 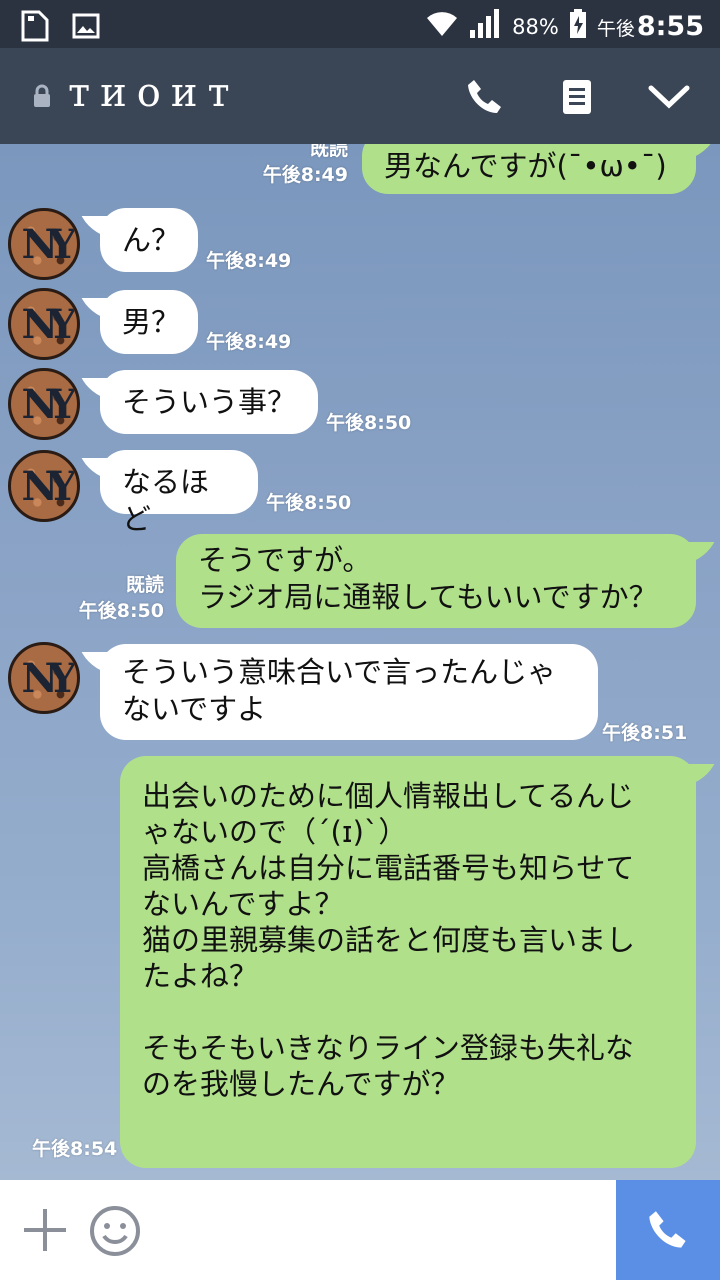 What do you see at coordinates (35, 28) in the screenshot?
I see `sim-card-icon` at bounding box center [35, 28].